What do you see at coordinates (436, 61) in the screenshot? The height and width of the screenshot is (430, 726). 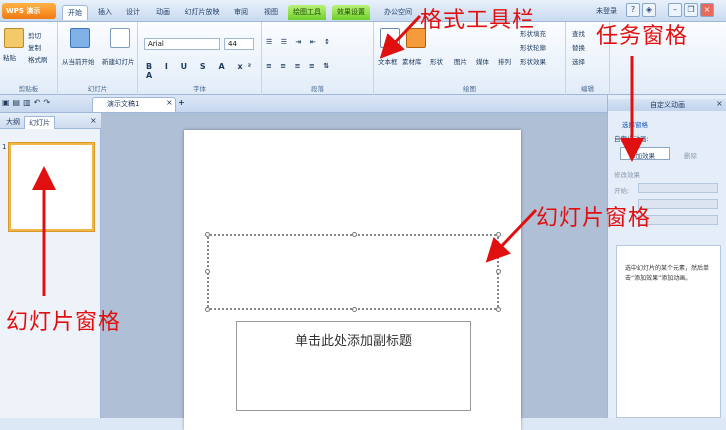 I see `shape-button: 形状` at bounding box center [436, 61].